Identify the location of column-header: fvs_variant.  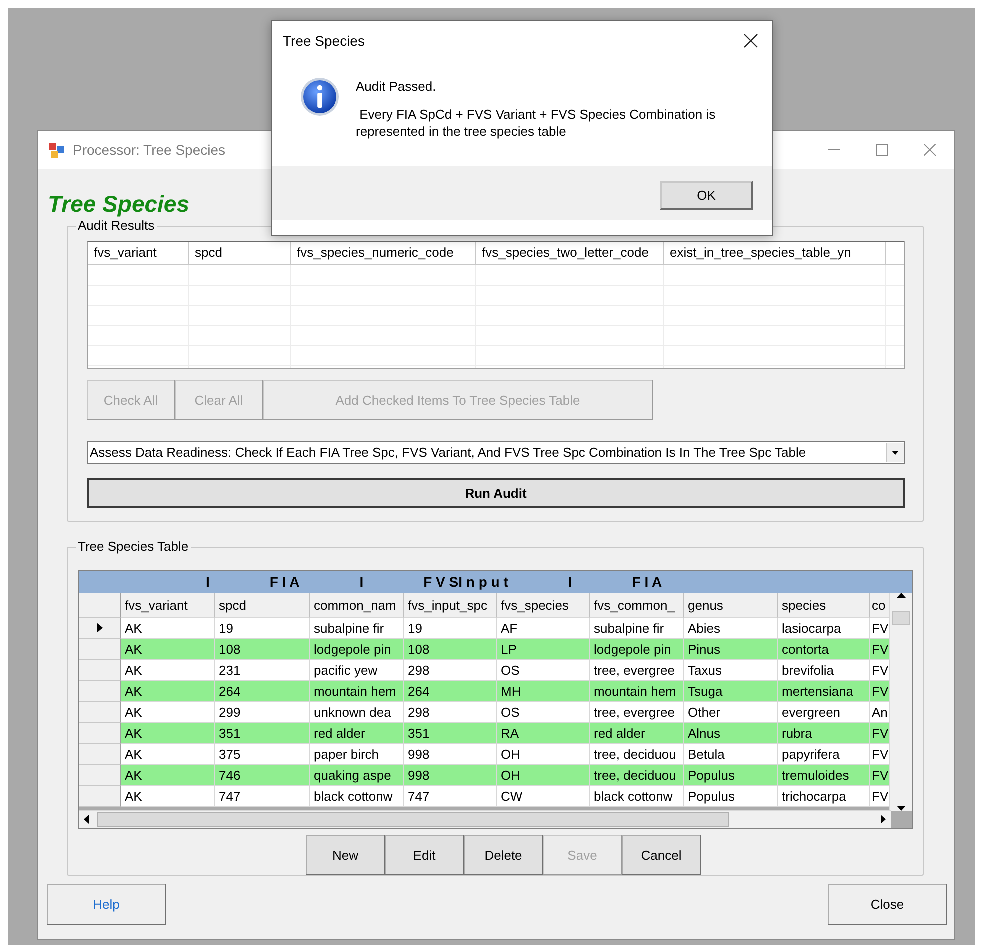
(168, 605).